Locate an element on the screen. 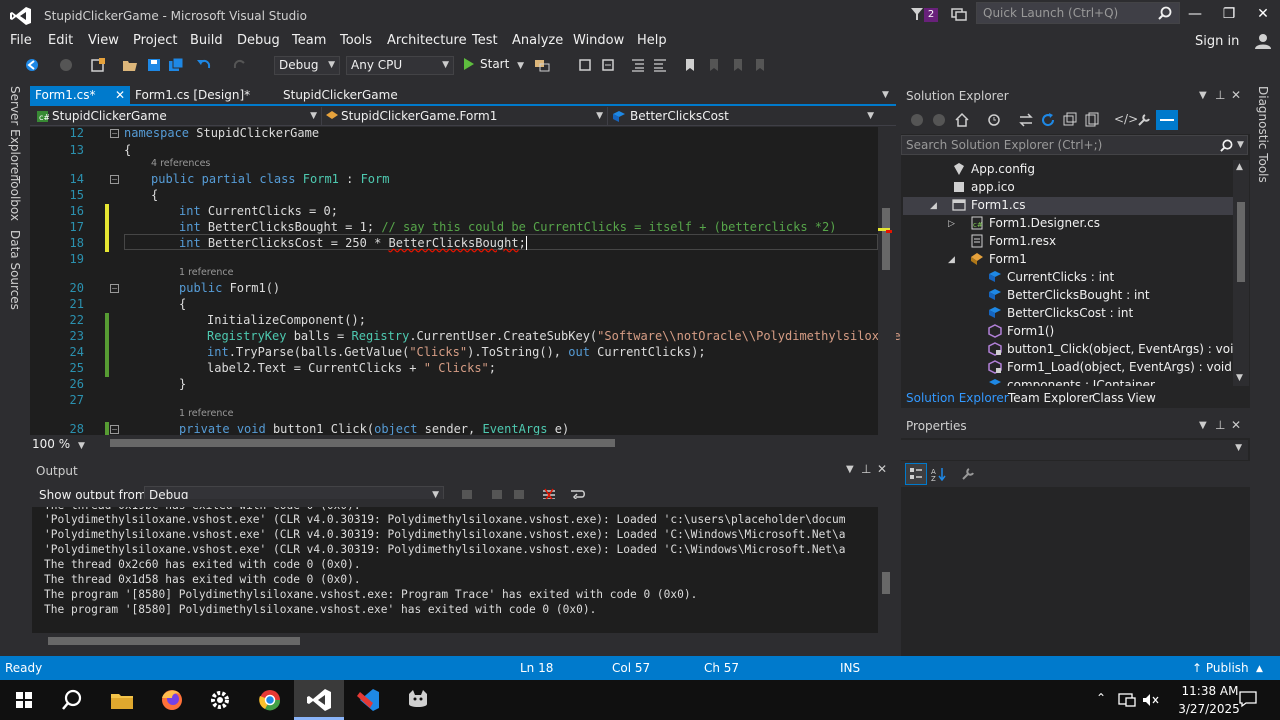 The image size is (1280, 720). user-account-icon is located at coordinates (1263, 41).